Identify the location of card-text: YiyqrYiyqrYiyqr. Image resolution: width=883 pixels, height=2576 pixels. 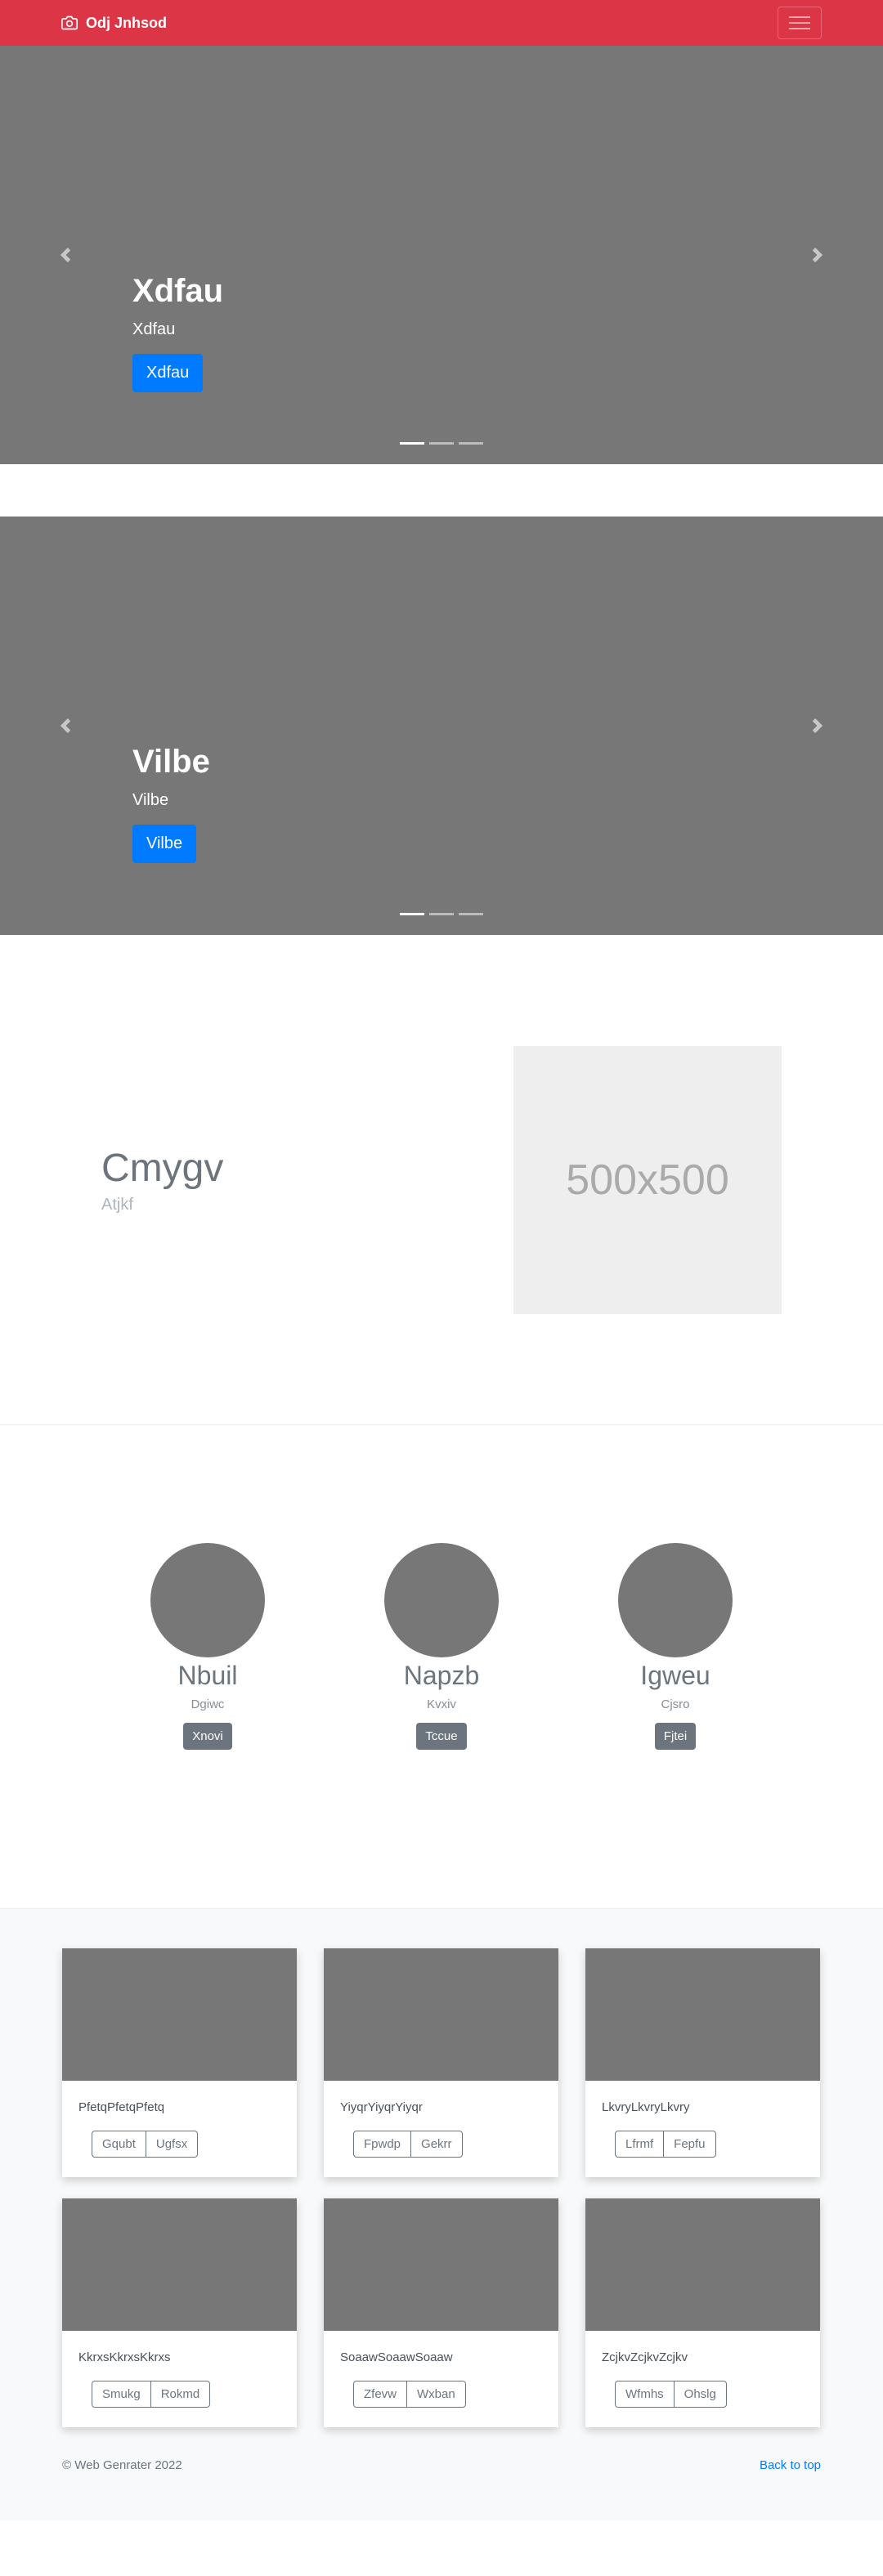
(381, 2107).